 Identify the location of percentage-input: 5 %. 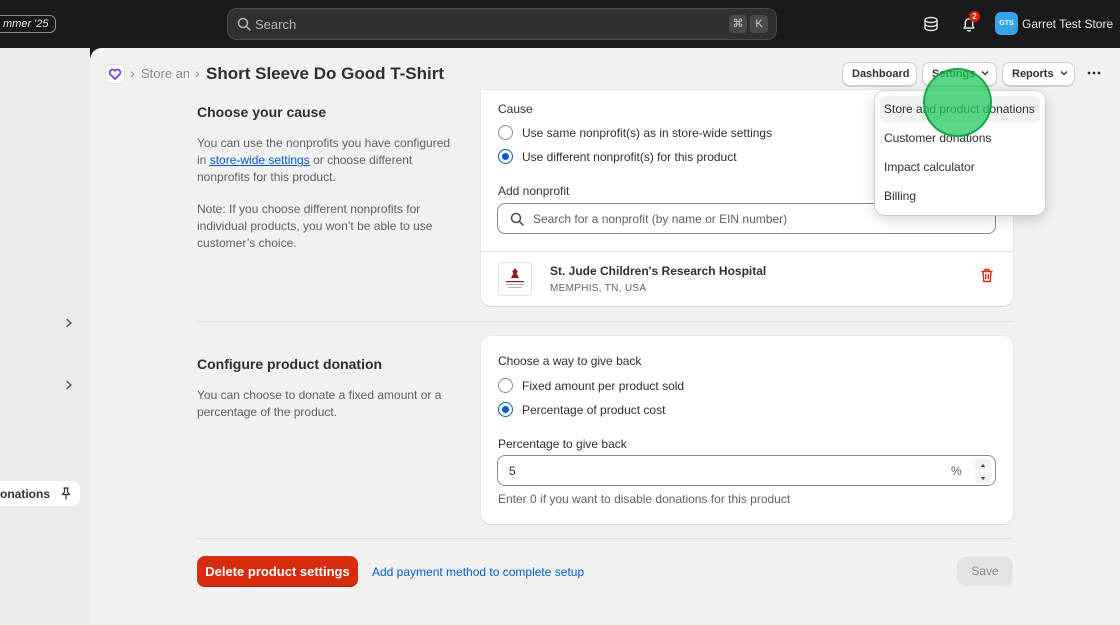
(746, 470).